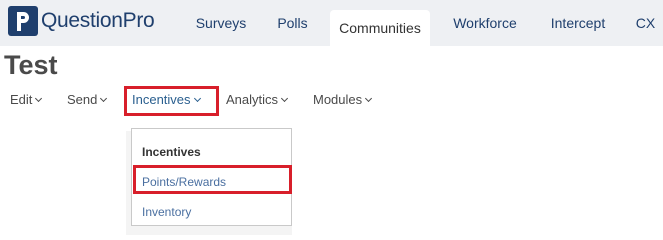 The height and width of the screenshot is (240, 663). I want to click on incentives-highlight-box, so click(171, 101).